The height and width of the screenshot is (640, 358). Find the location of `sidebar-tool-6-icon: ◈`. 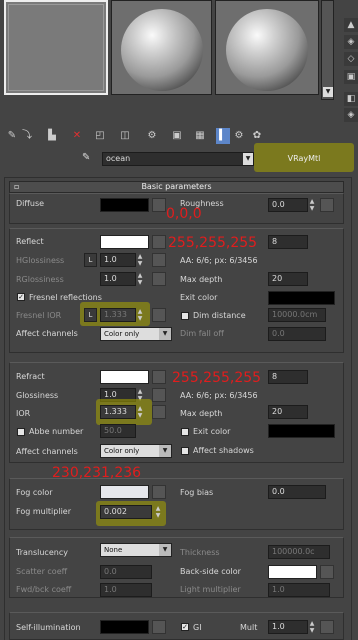

sidebar-tool-6-icon: ◈ is located at coordinates (351, 115).